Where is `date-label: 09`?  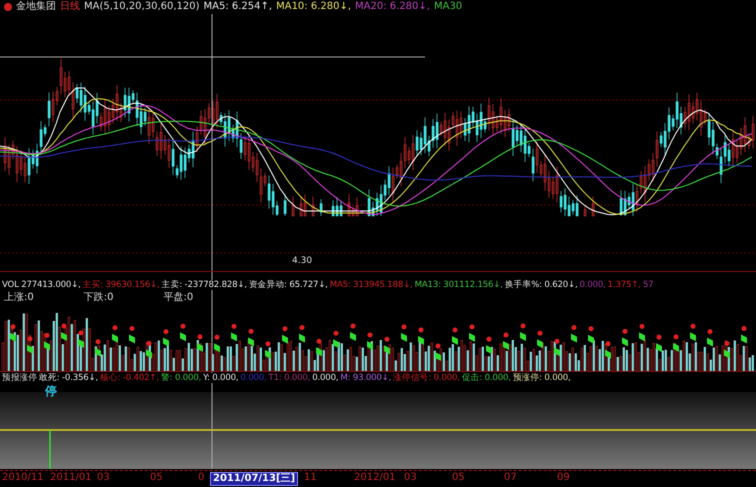
date-label: 09 is located at coordinates (563, 478).